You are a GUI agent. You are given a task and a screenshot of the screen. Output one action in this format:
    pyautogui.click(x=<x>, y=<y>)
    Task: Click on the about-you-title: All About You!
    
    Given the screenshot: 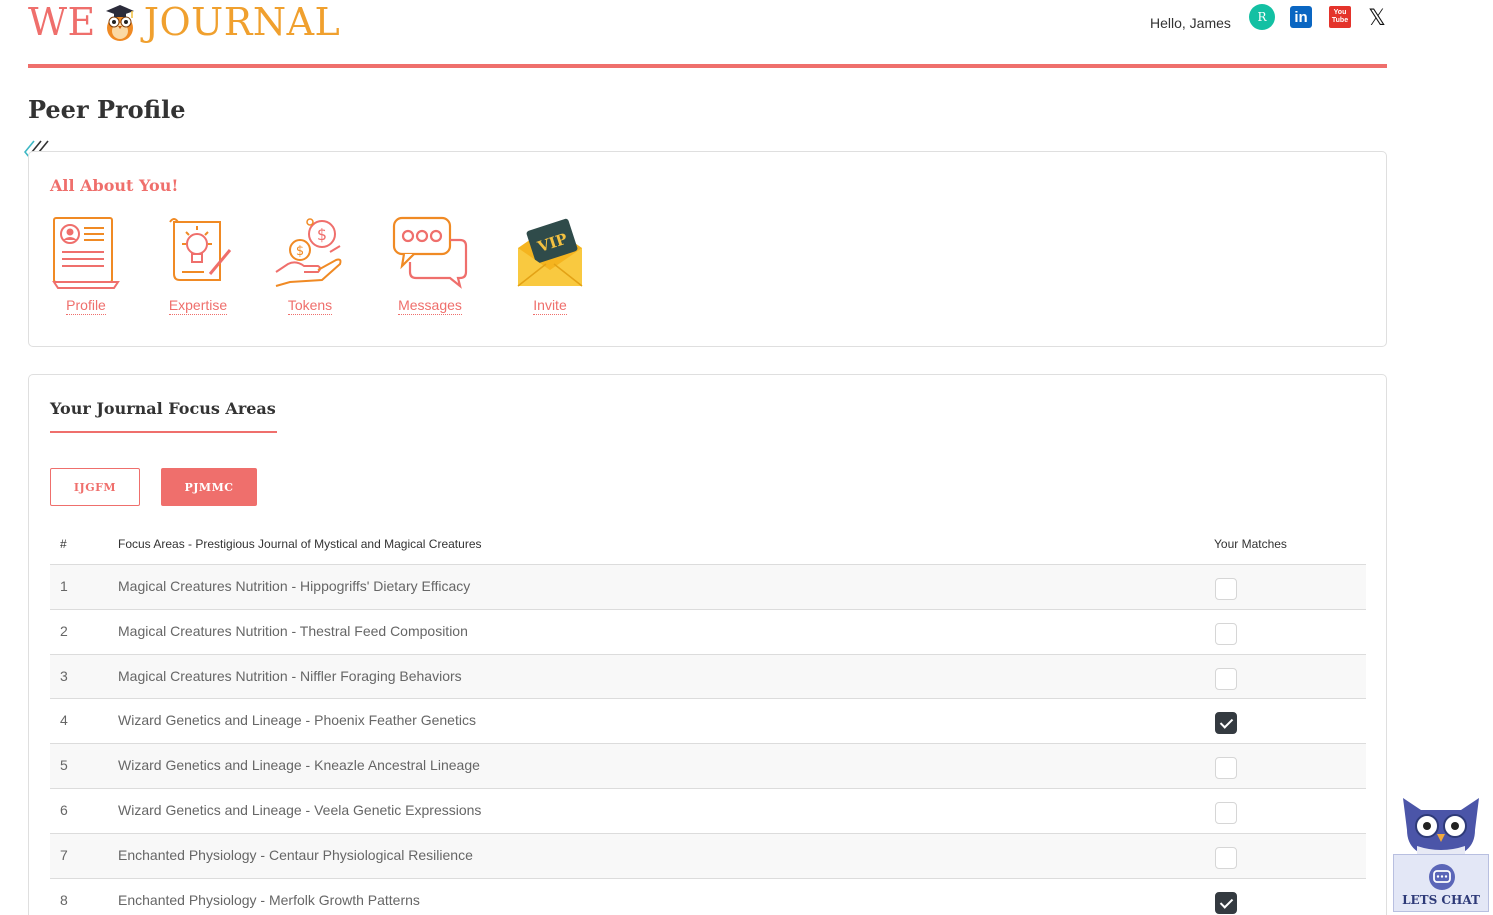 What is the action you would take?
    pyautogui.click(x=114, y=185)
    